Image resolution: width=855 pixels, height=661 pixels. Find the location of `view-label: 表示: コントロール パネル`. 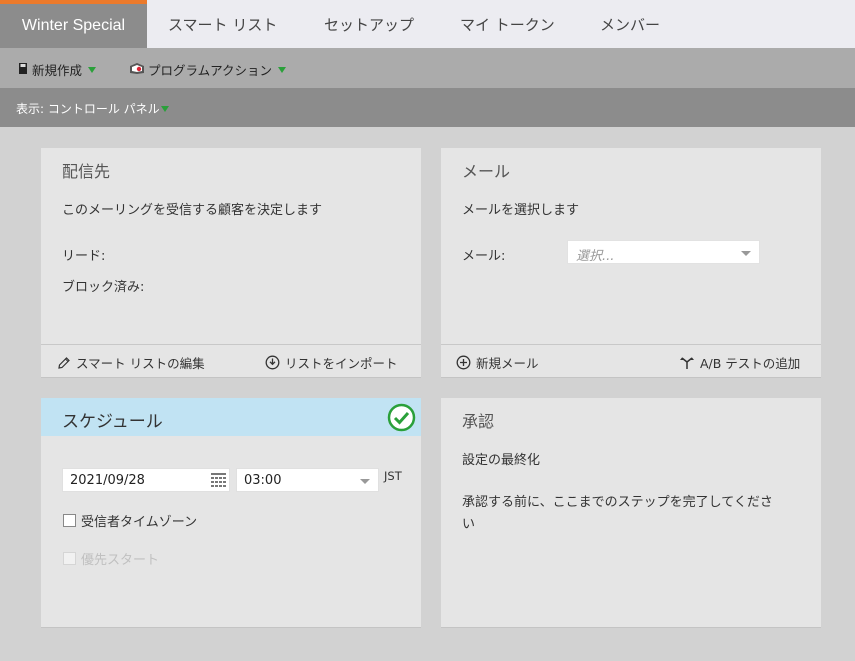

view-label: 表示: コントロール パネル is located at coordinates (88, 109).